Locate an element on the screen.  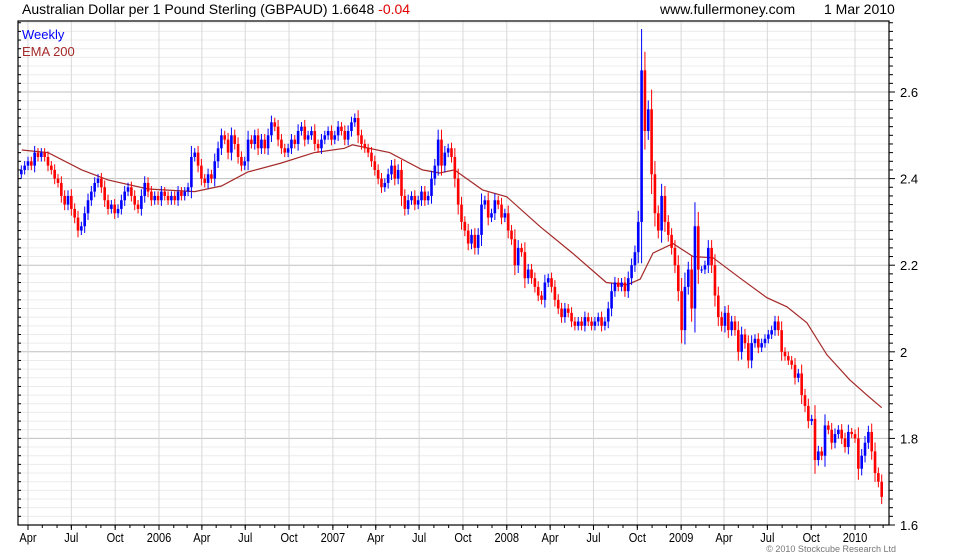
x-tick-label: Apr is located at coordinates (375, 537).